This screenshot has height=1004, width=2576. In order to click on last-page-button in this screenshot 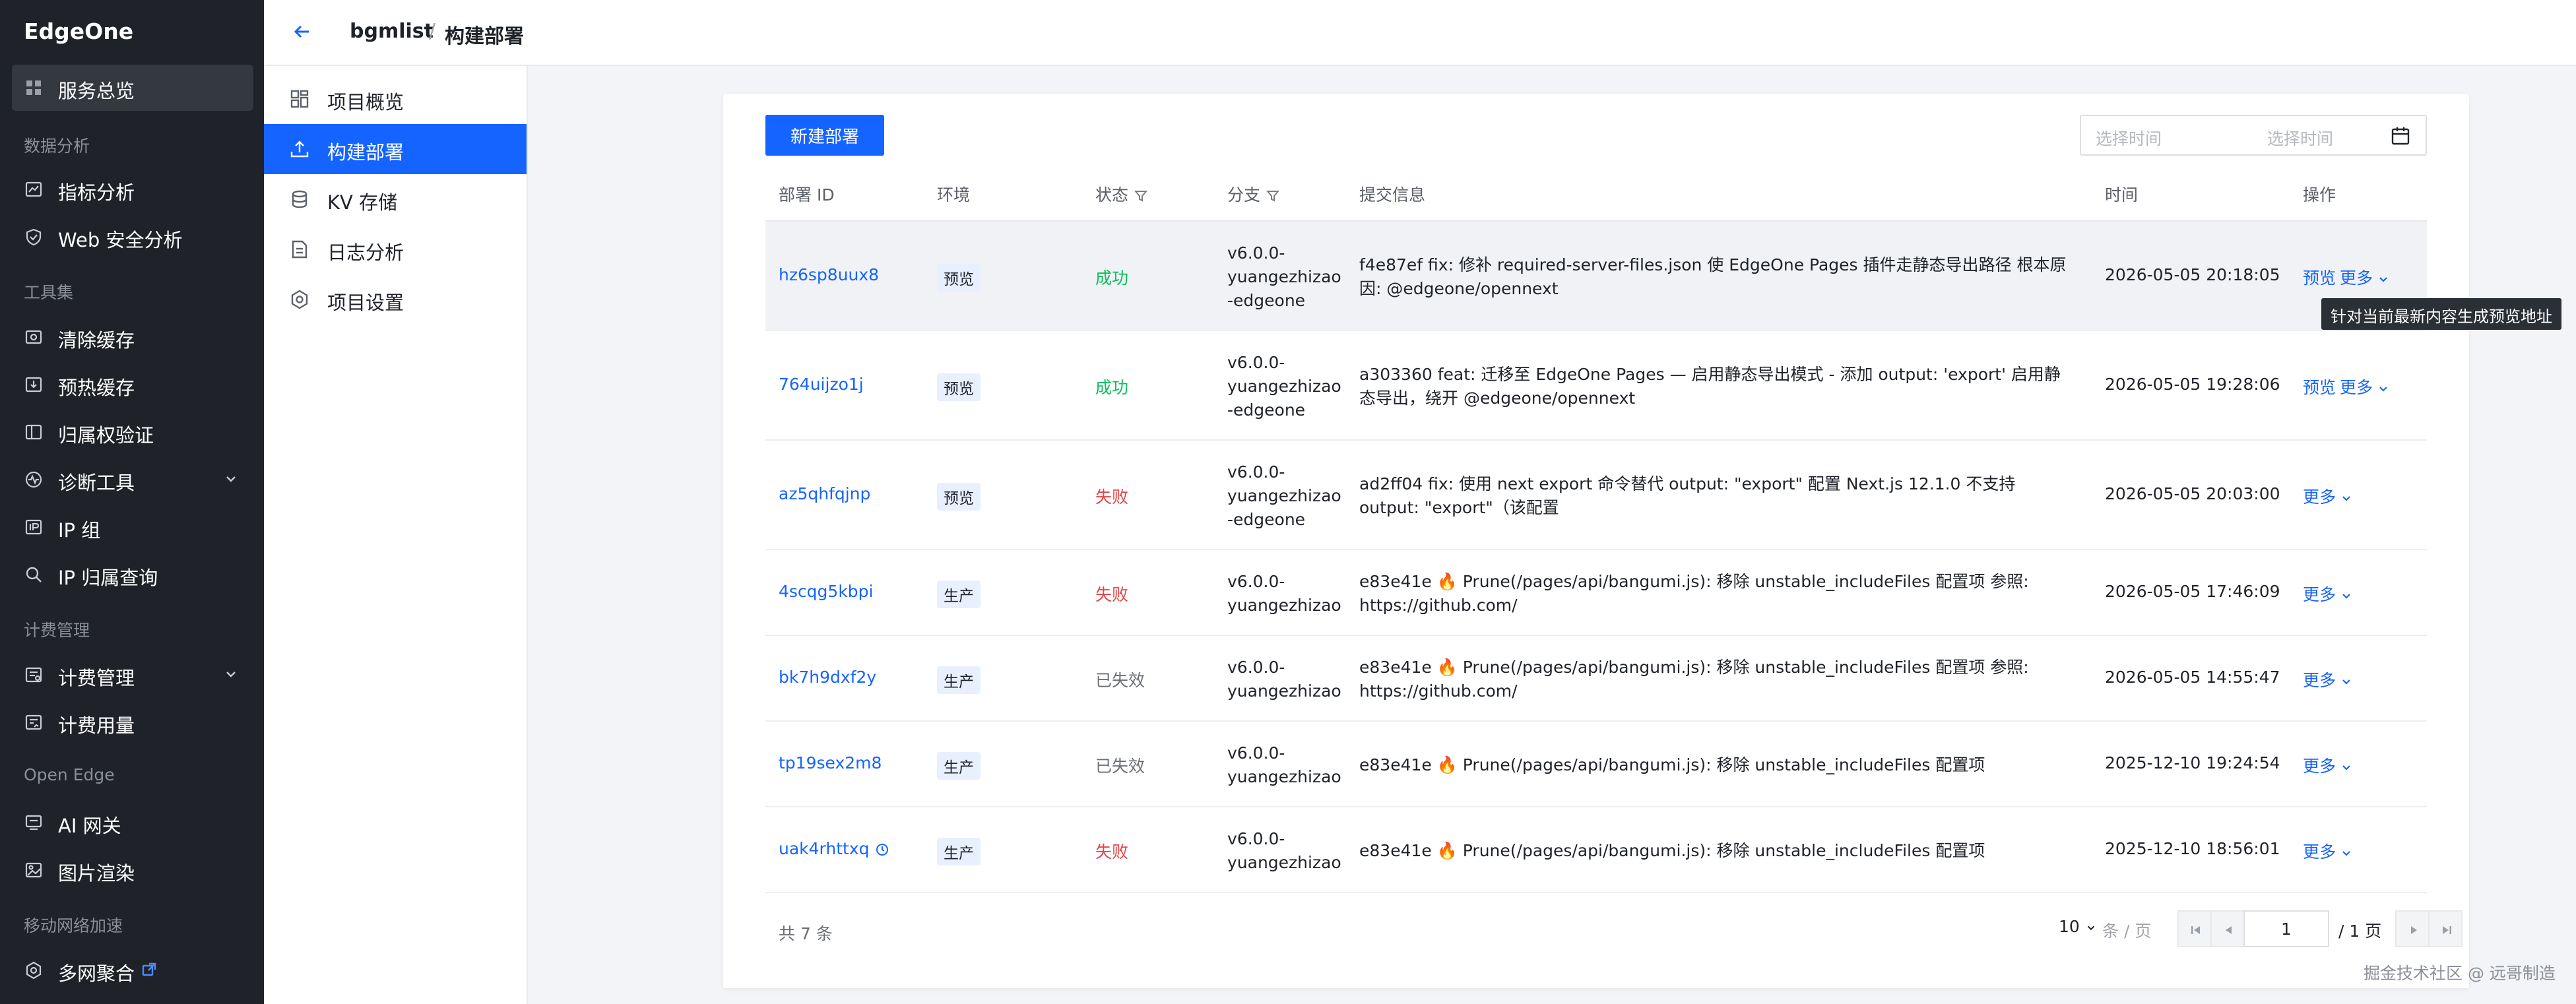, I will do `click(2445, 928)`.